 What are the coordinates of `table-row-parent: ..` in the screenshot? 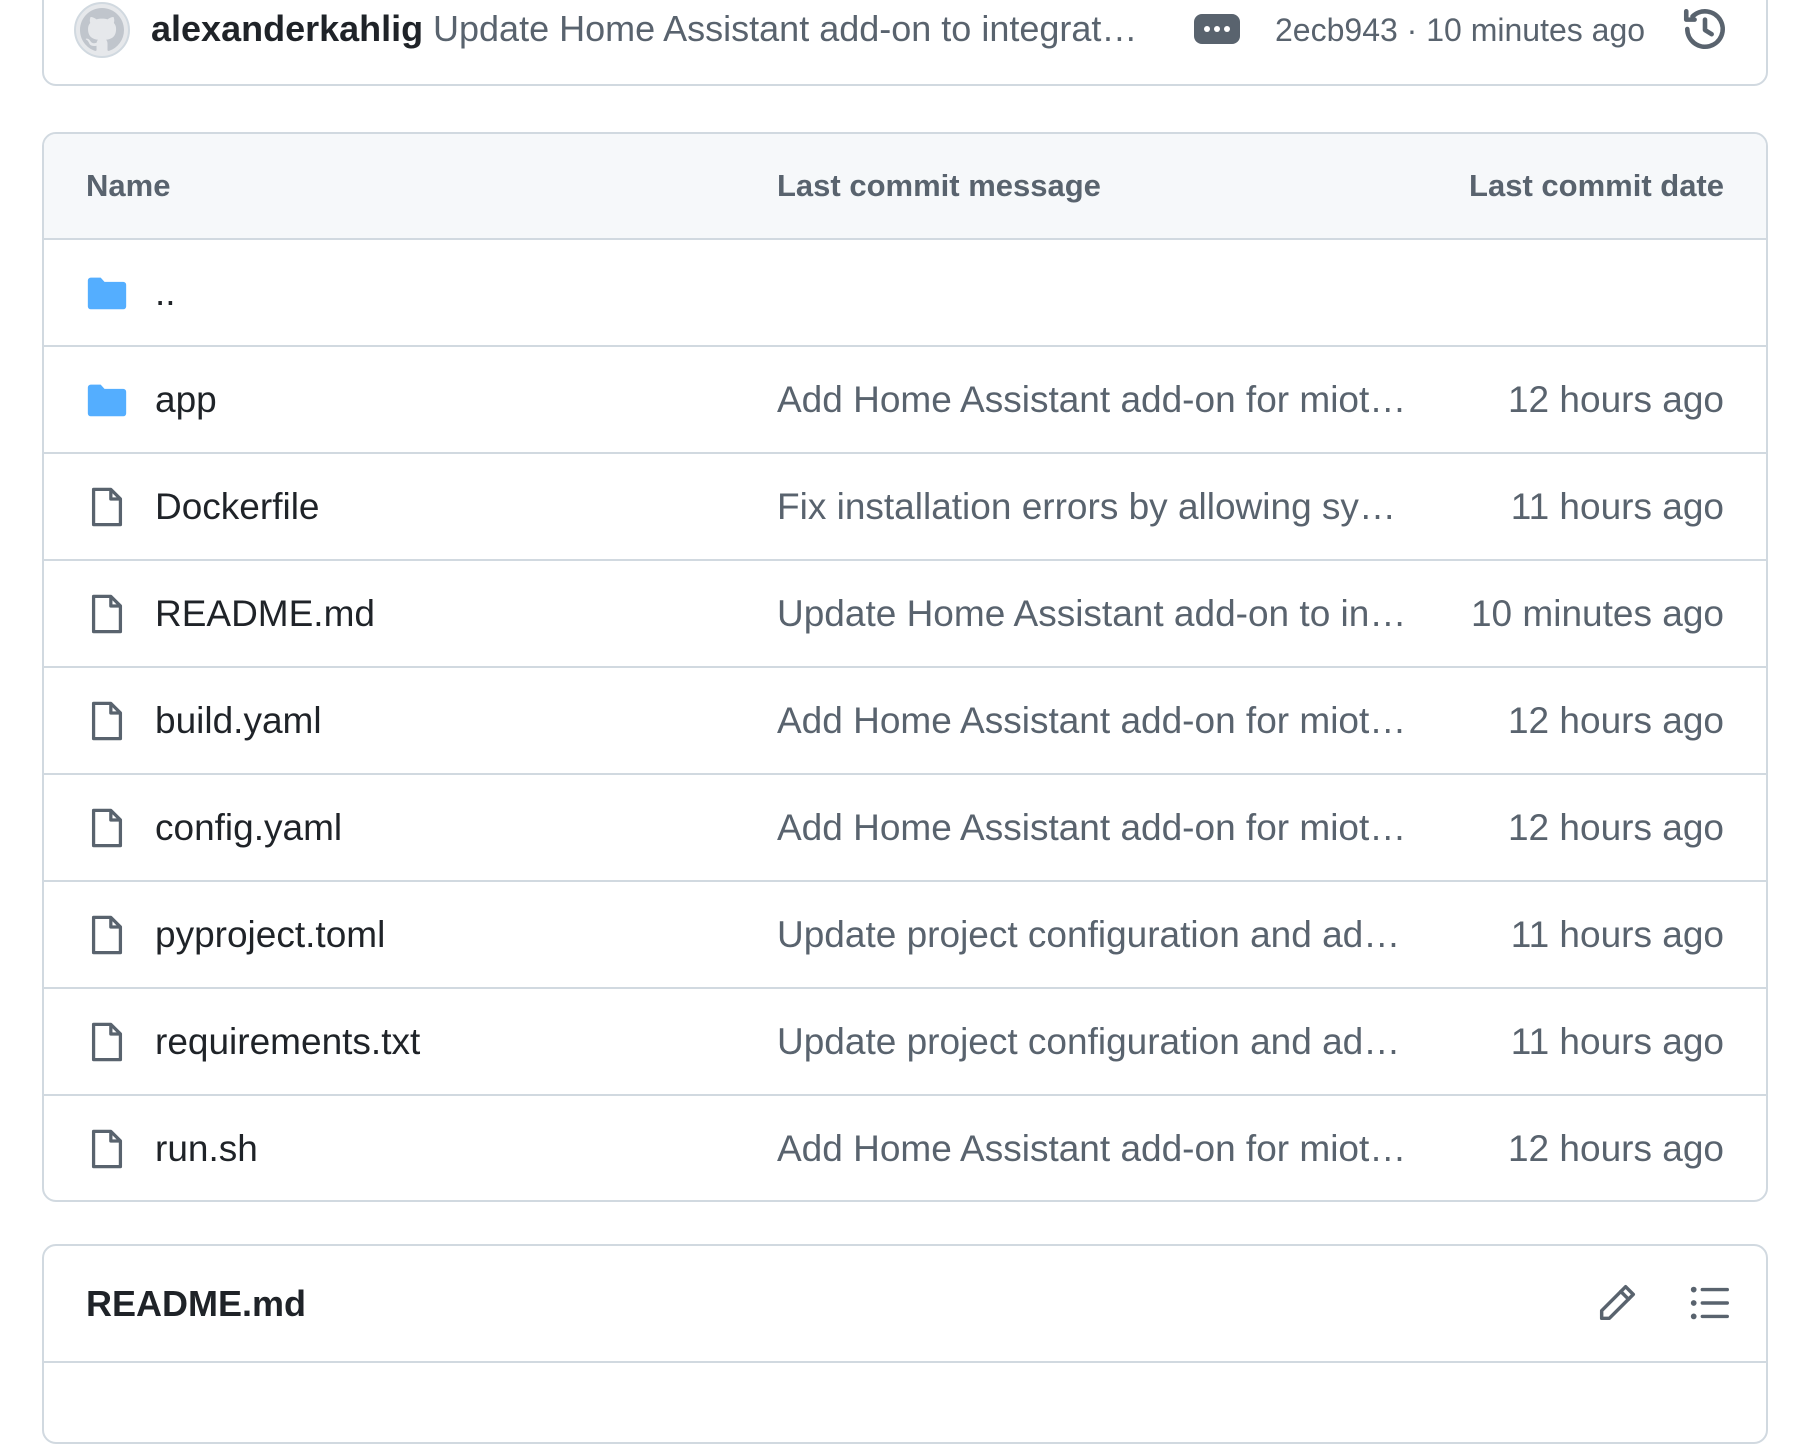 It's located at (905, 293).